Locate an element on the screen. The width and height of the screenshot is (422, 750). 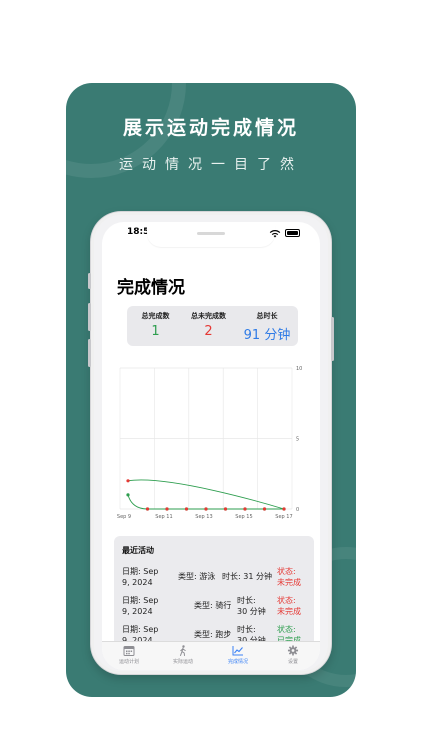
x-tick-label: Sep 15 is located at coordinates (243, 517).